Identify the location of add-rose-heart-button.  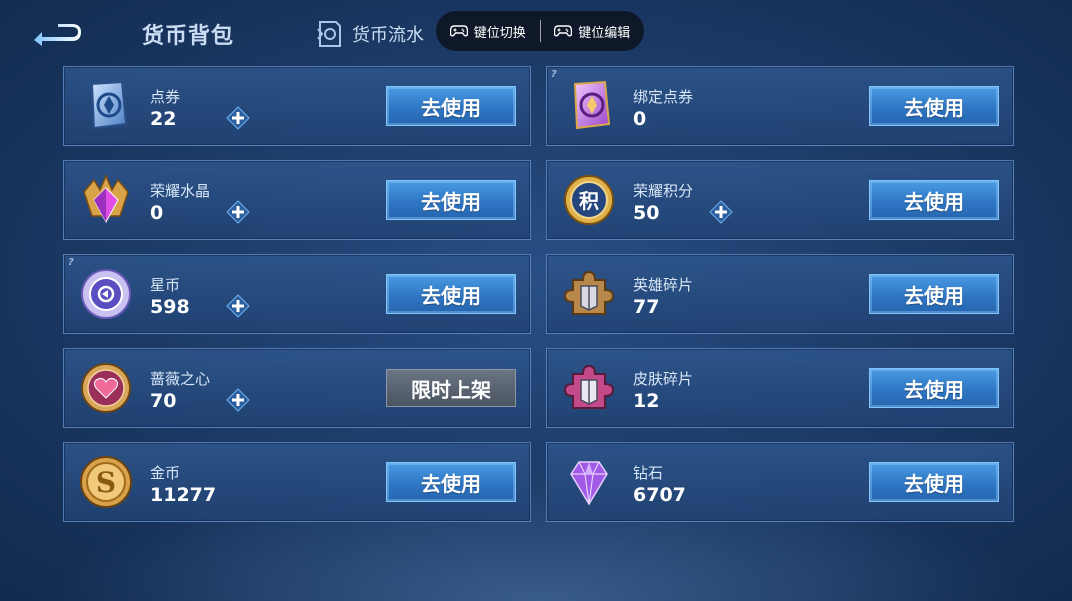
(238, 400).